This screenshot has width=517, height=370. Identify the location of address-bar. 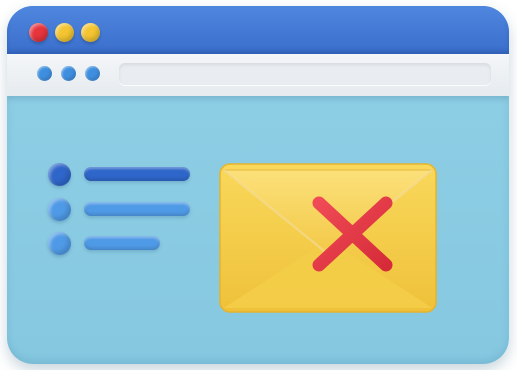
(305, 74).